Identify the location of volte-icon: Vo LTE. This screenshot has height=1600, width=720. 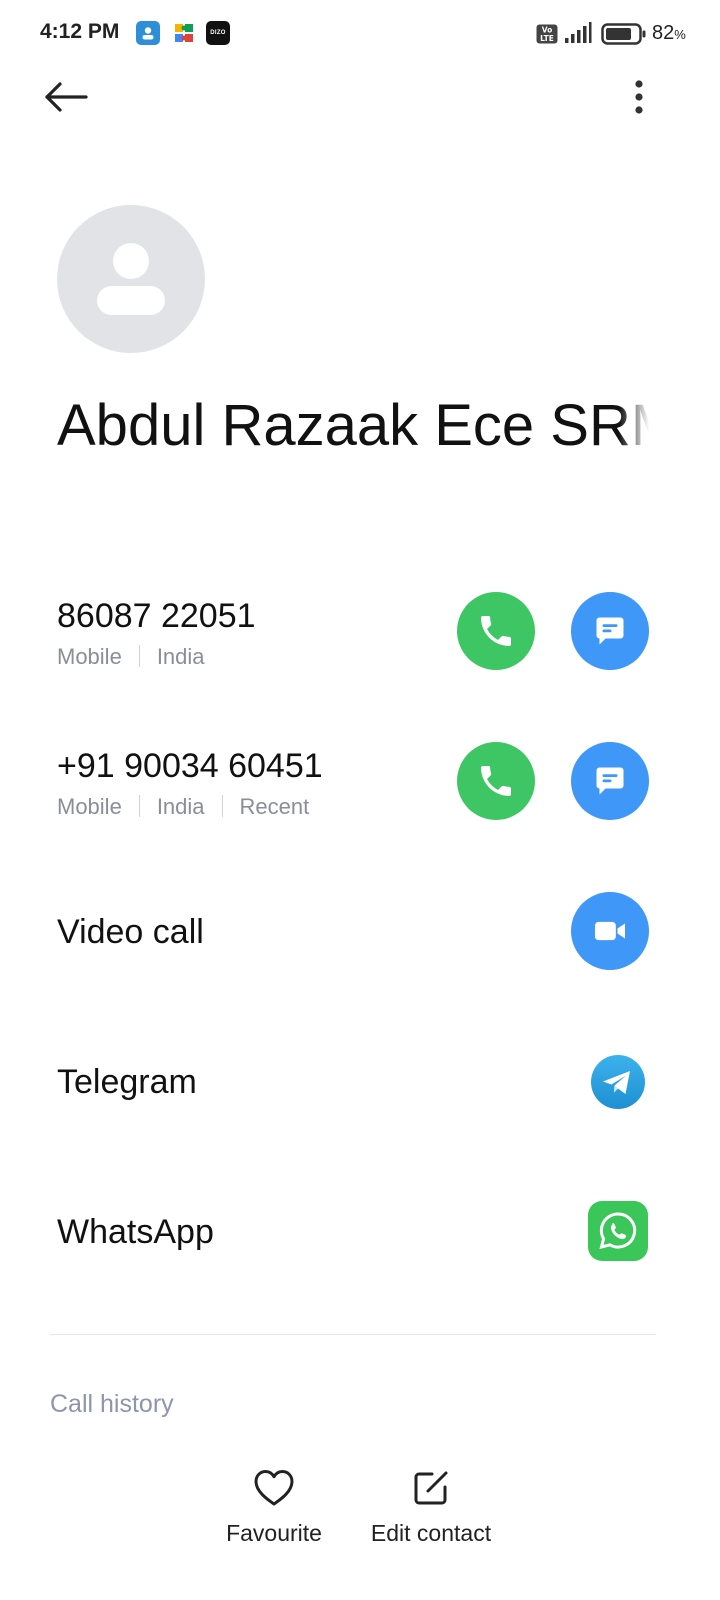
(547, 34).